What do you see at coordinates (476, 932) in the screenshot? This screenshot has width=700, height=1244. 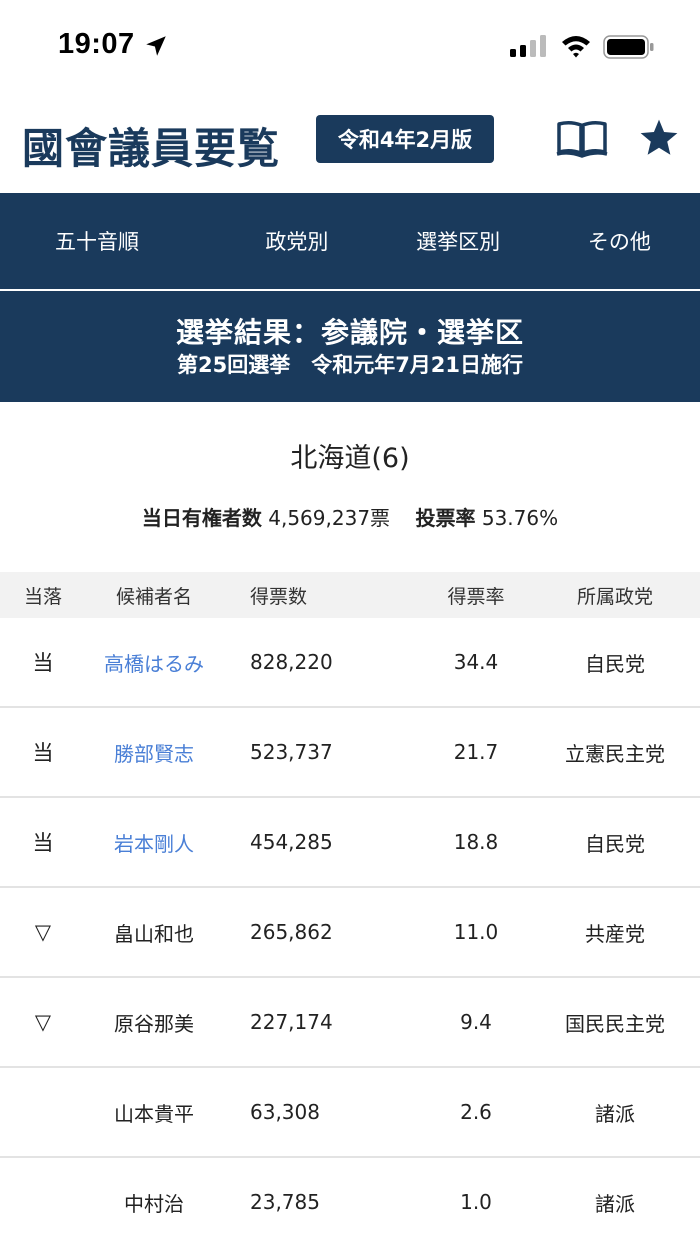 I see `row-rate: 11.0` at bounding box center [476, 932].